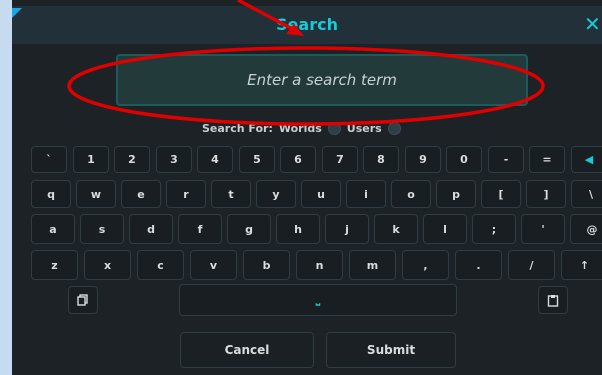 The image size is (602, 375). Describe the element at coordinates (51, 194) in the screenshot. I see `key: q` at that location.